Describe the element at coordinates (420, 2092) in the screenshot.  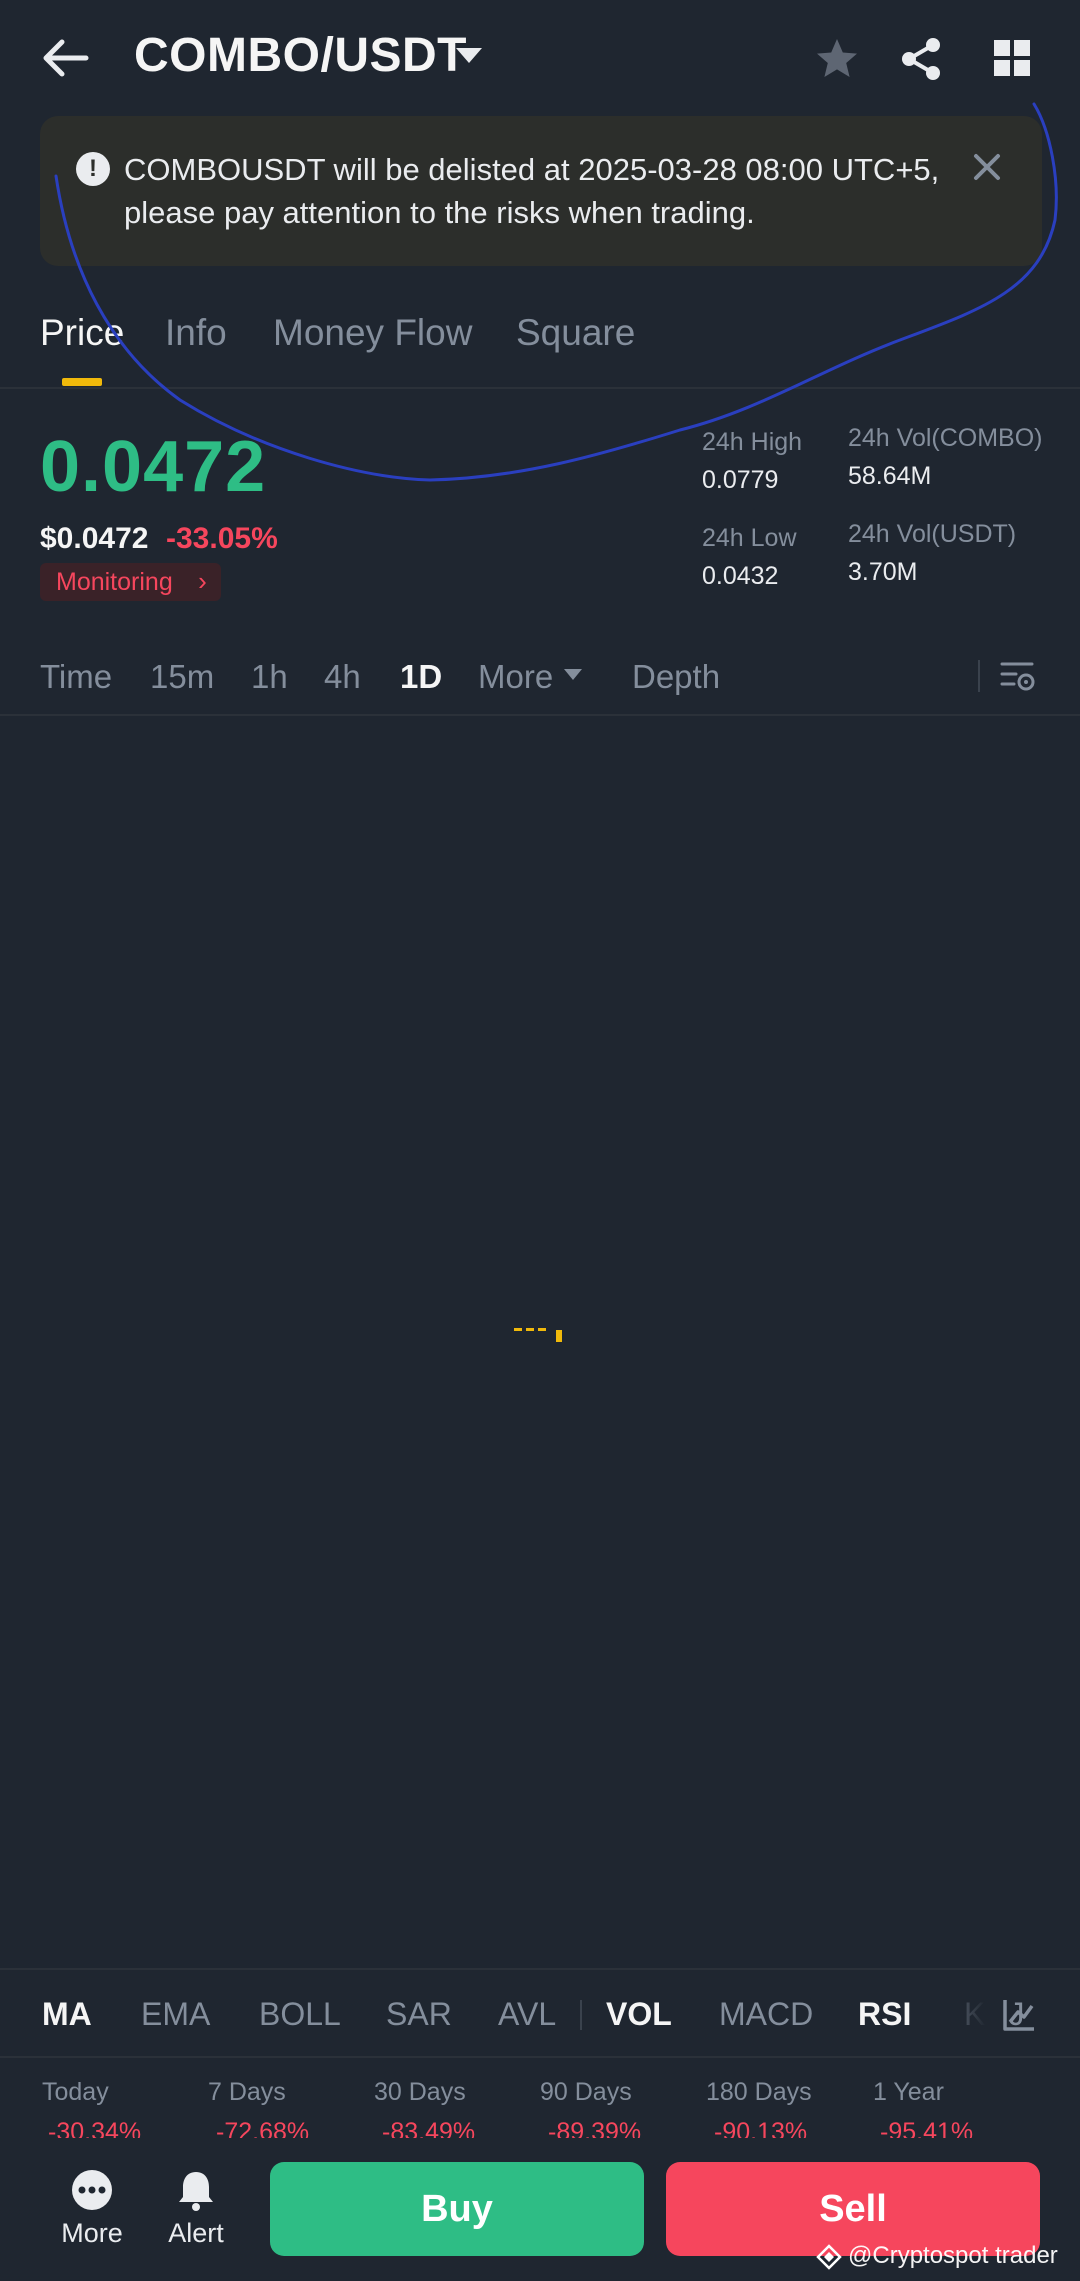
I see `perf-label-30d: 30 Days` at that location.